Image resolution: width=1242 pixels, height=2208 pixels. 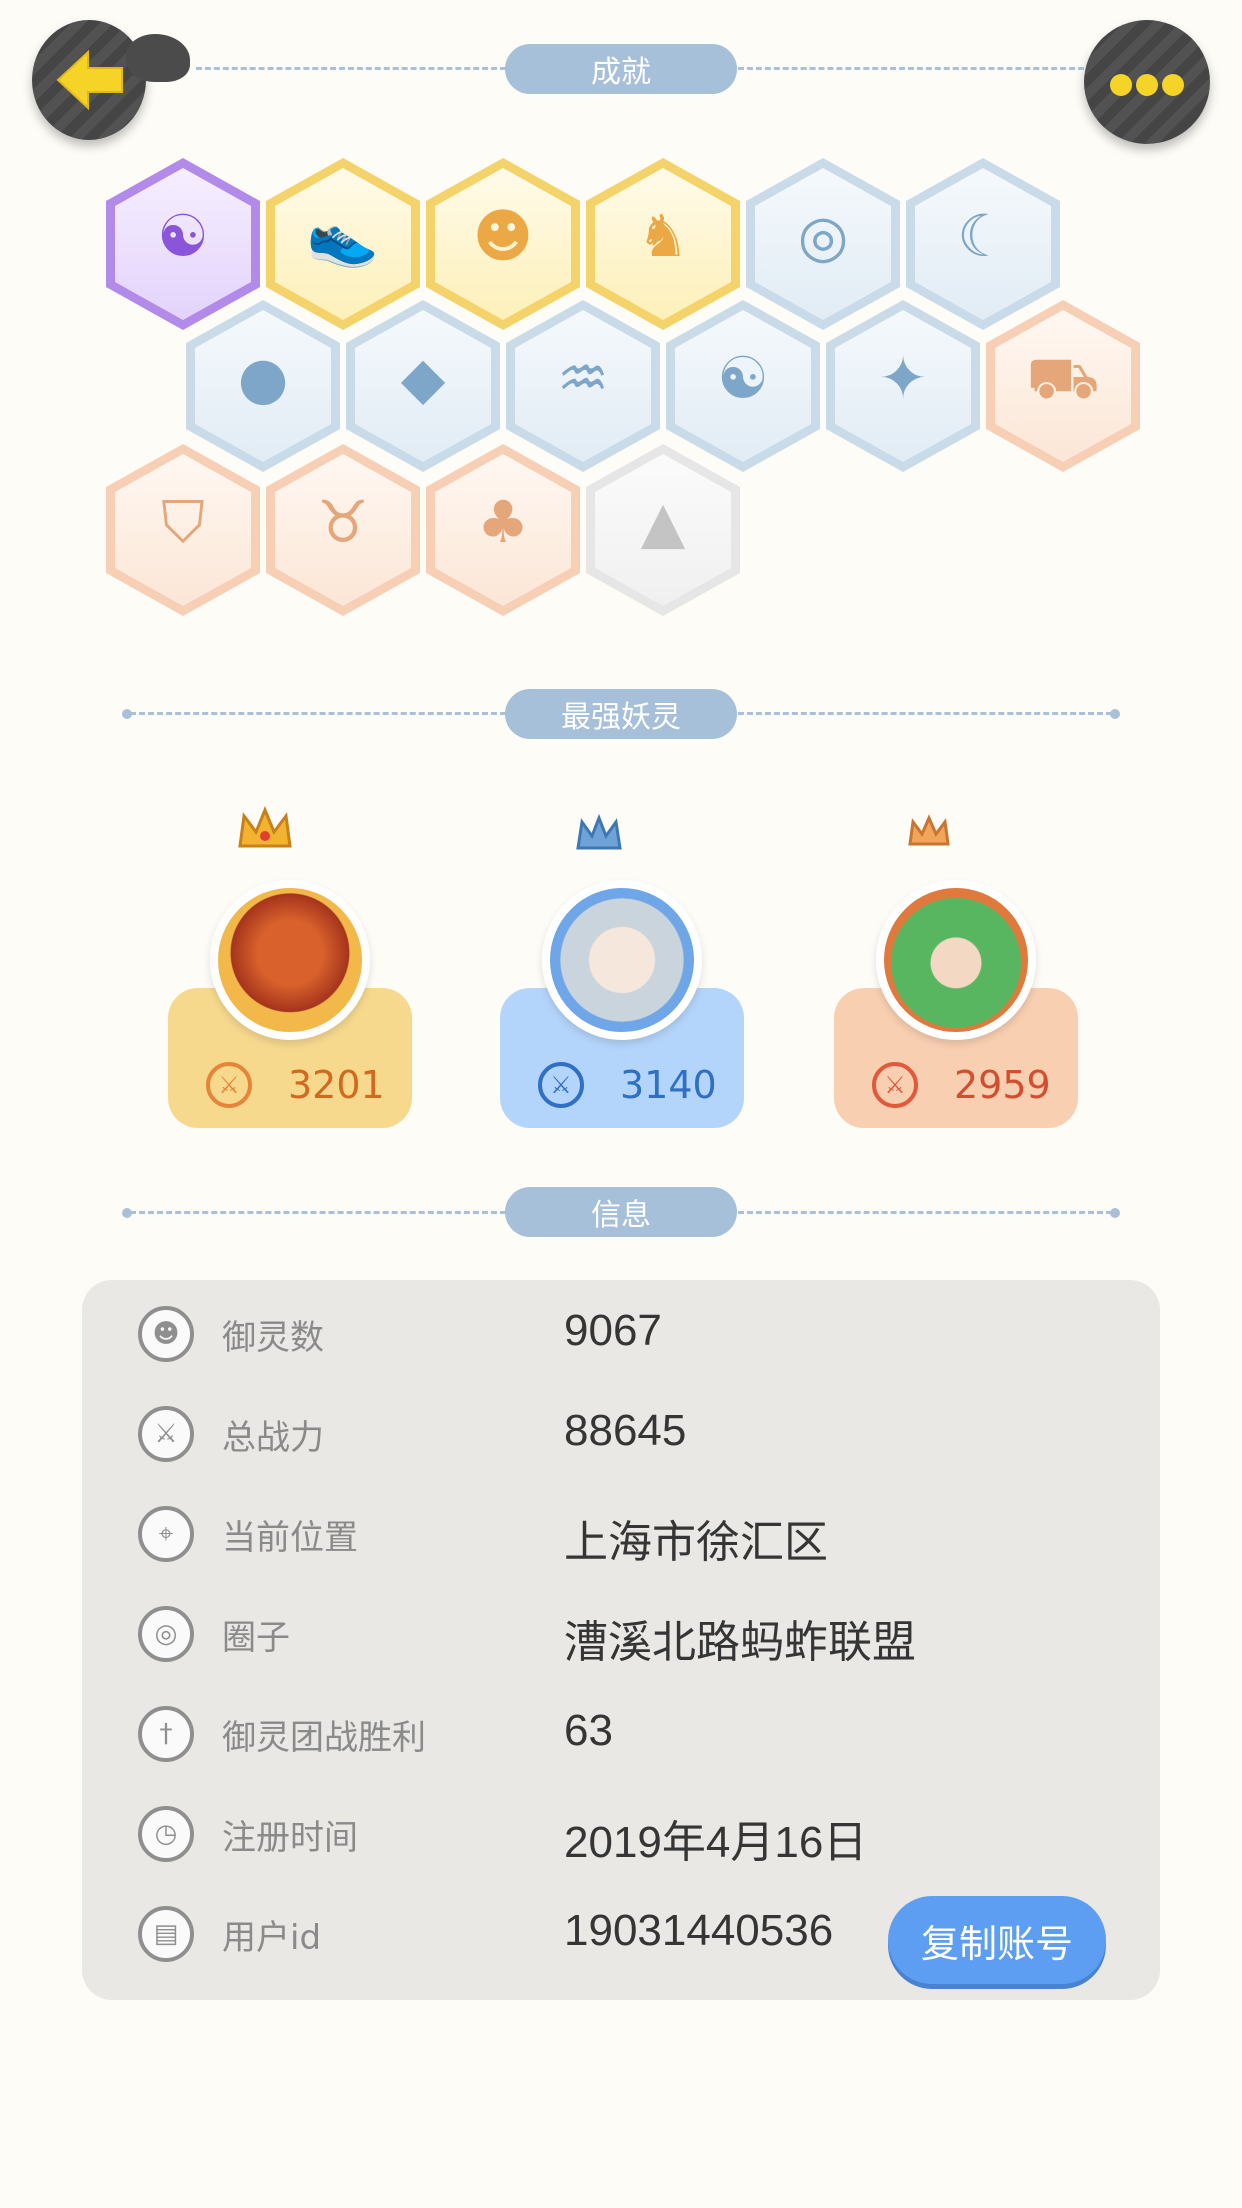 I want to click on spirit-face-icon: ☻, so click(x=503, y=236).